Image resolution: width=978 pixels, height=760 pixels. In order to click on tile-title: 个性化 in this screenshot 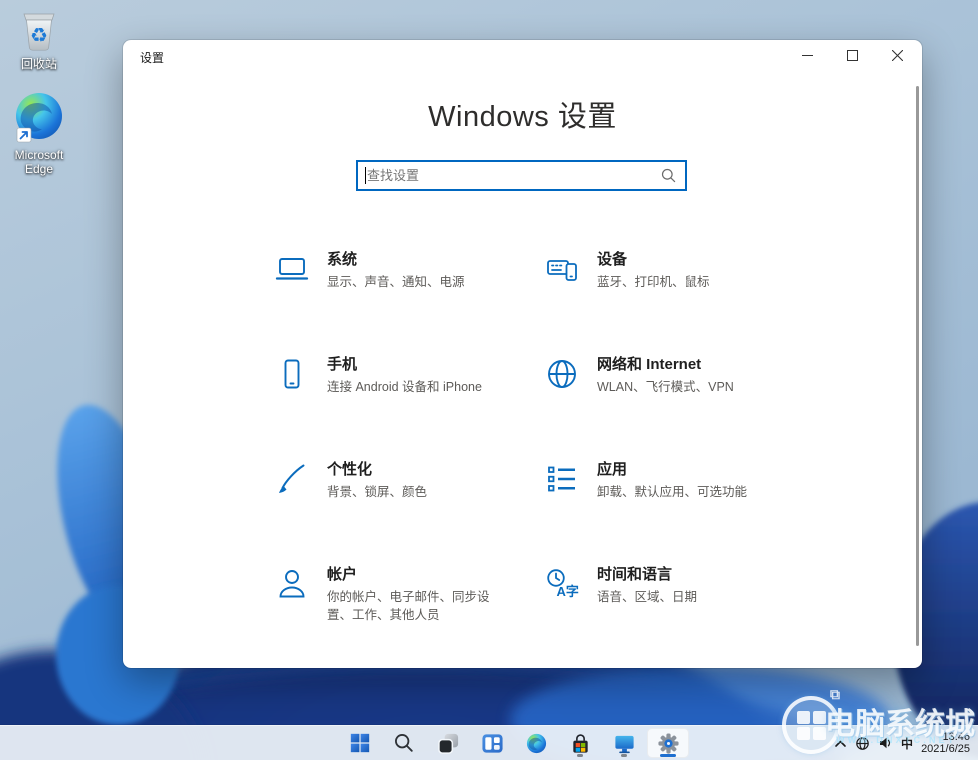, I will do `click(350, 469)`.